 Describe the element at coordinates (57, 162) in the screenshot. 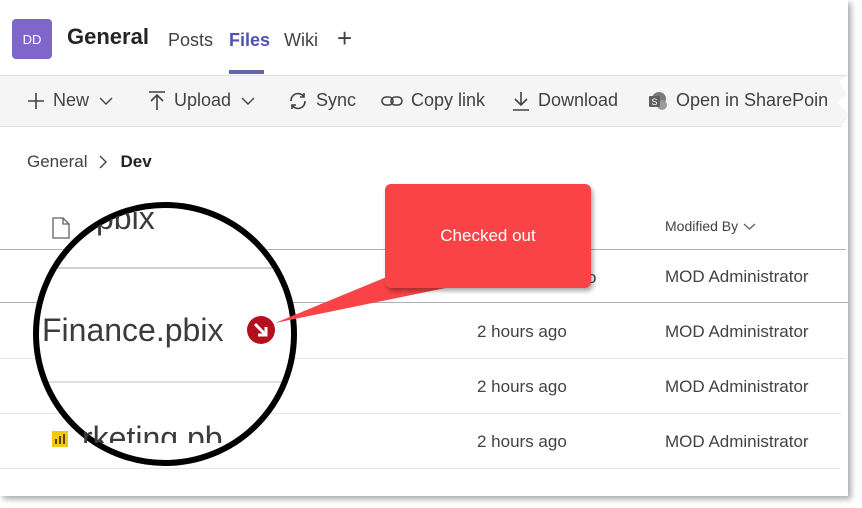

I see `breadcrumb-parent: General` at that location.